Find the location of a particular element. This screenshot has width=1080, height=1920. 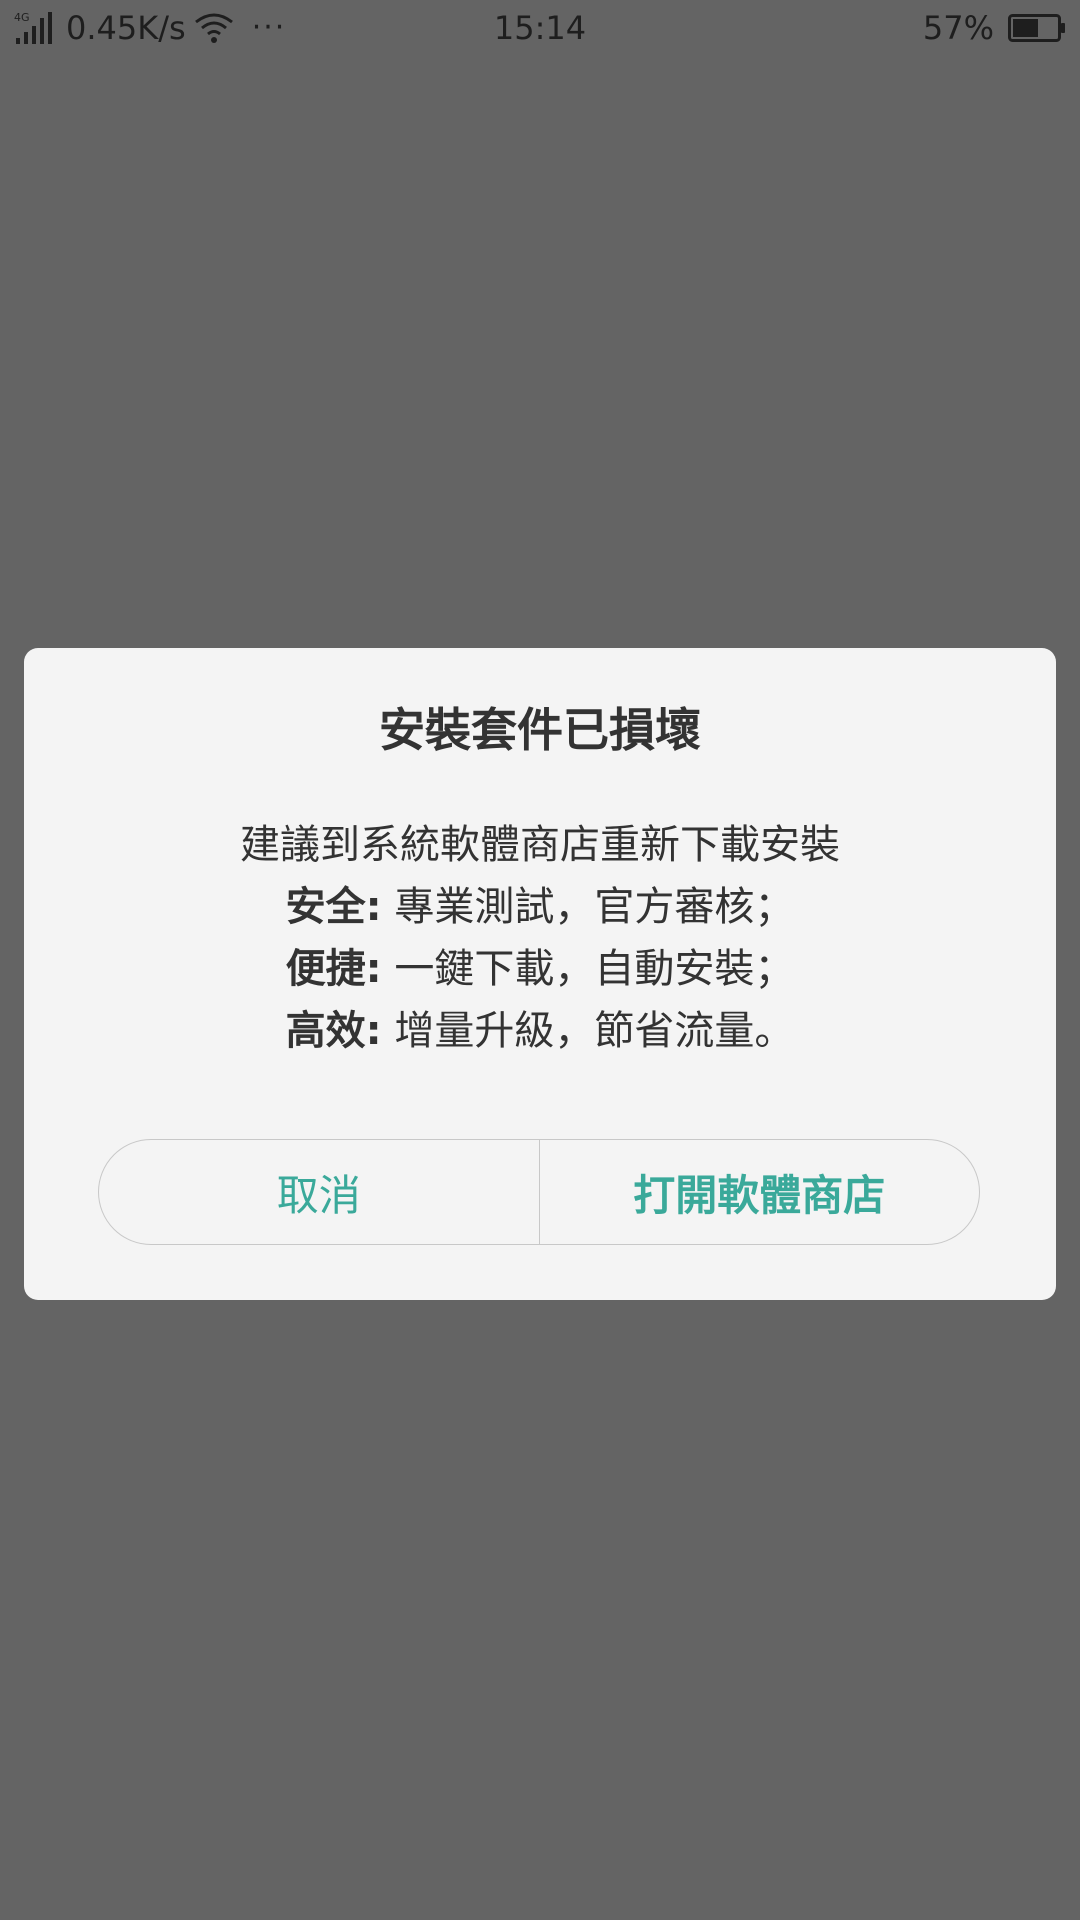

battery-icon is located at coordinates (1036, 28).